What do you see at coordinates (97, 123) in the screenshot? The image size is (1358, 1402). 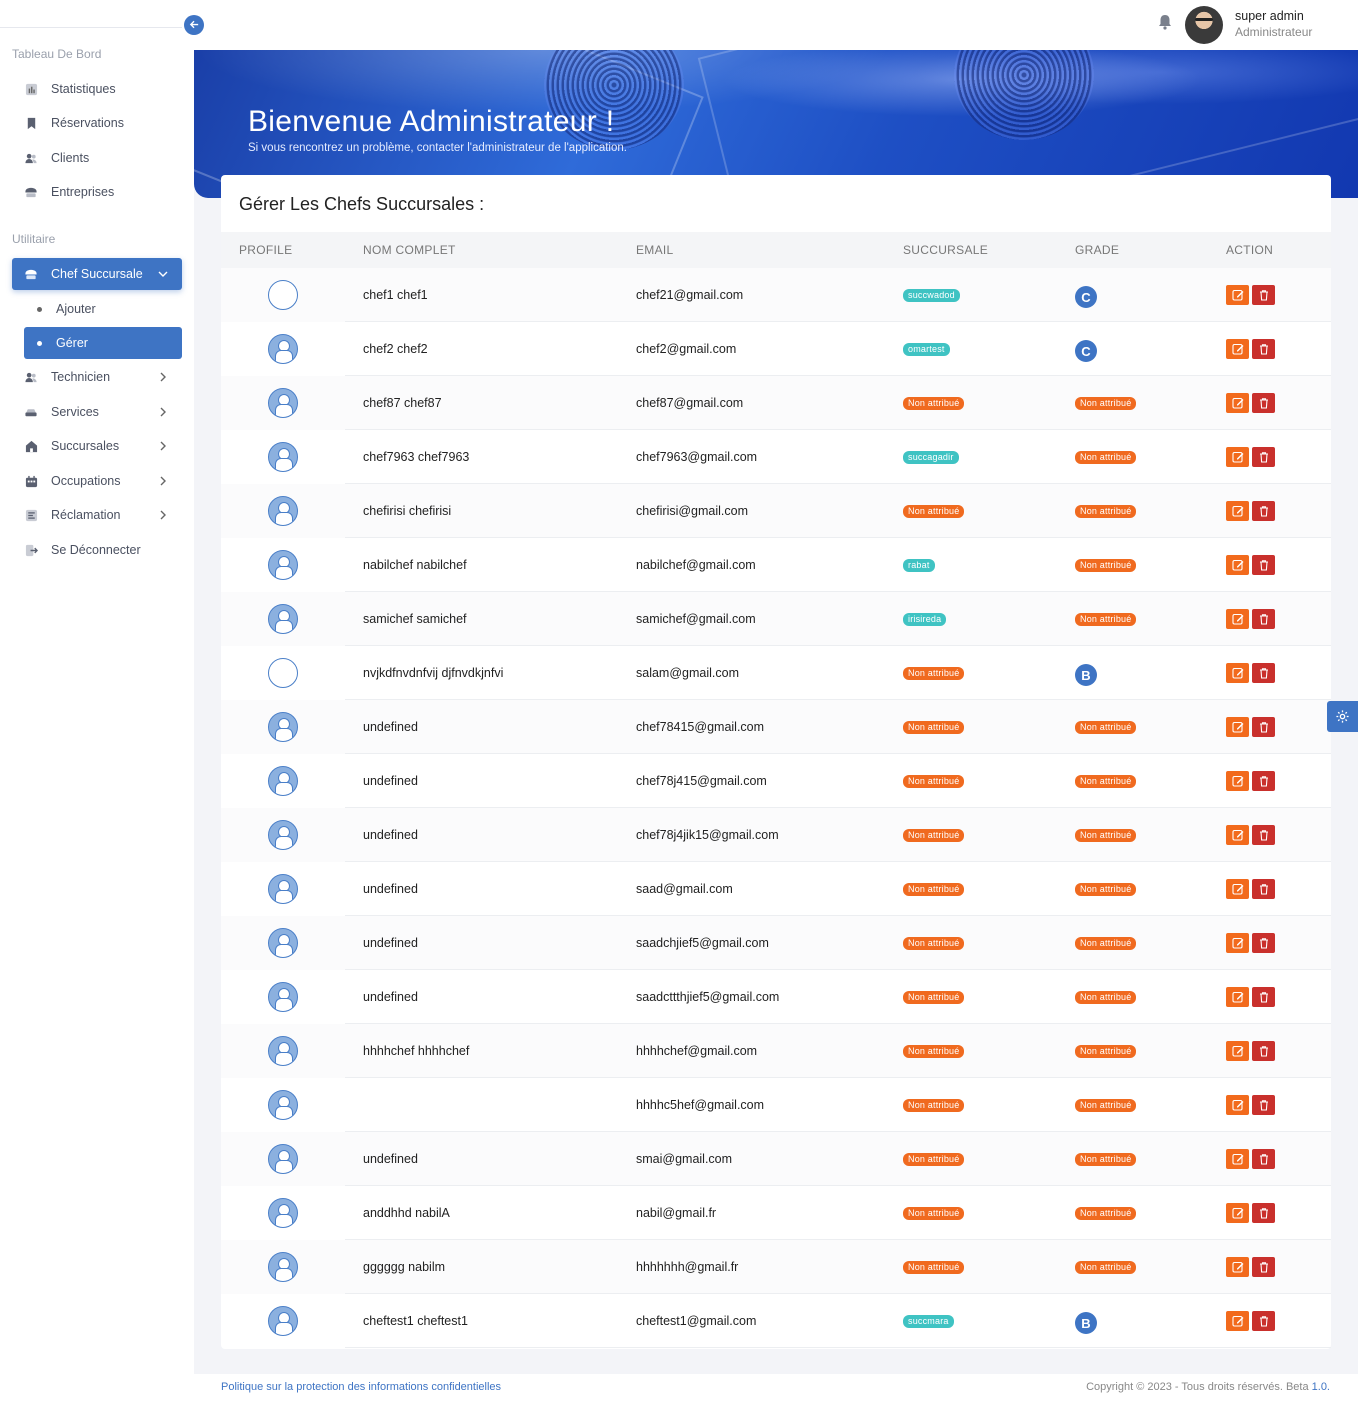 I see `sidebar-item-reservations: Réservations` at bounding box center [97, 123].